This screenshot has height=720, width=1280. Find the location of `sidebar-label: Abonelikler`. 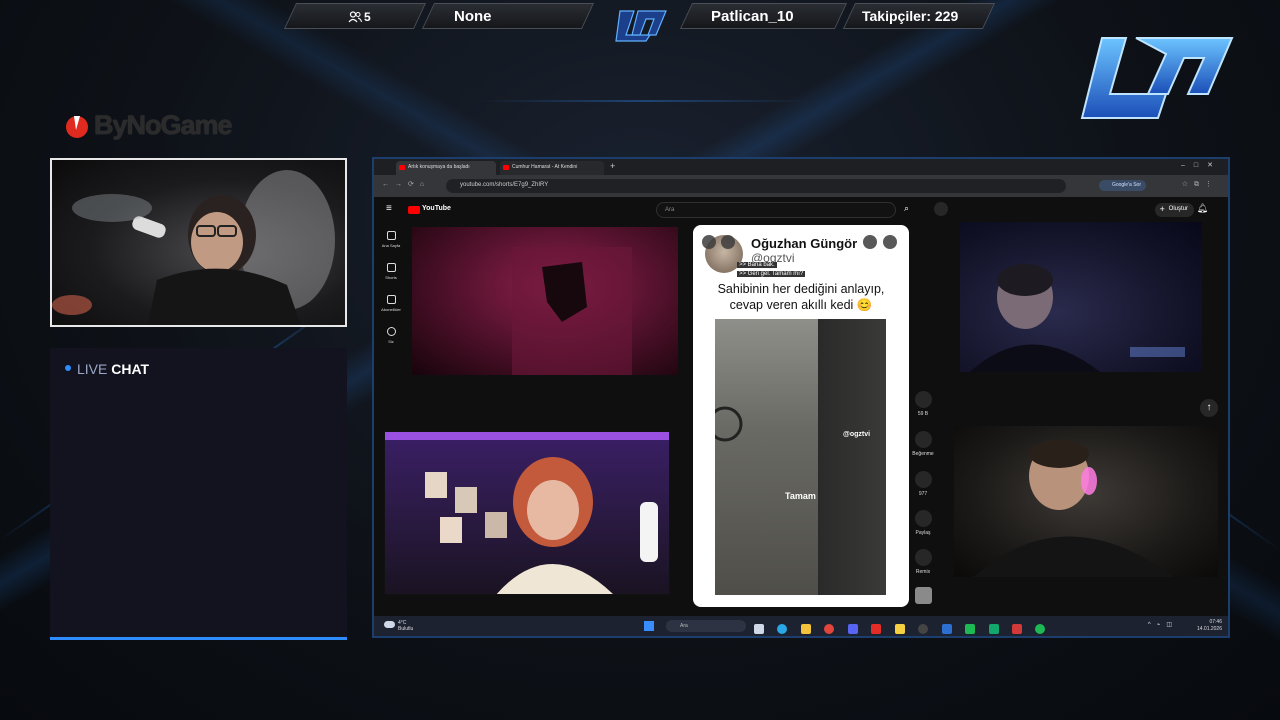

sidebar-label: Abonelikler is located at coordinates (391, 309).